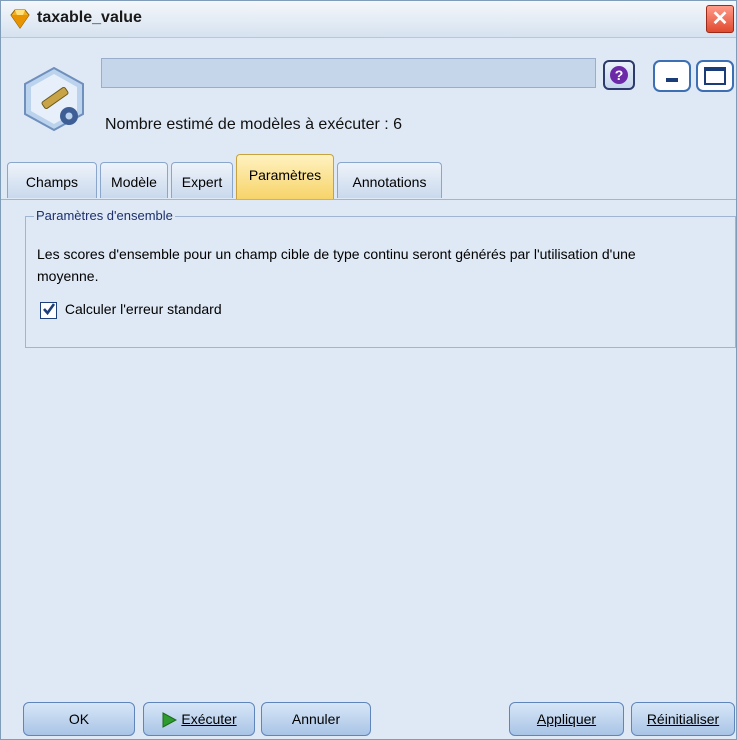 The height and width of the screenshot is (740, 737). Describe the element at coordinates (89, 17) in the screenshot. I see `window-title: taxable_value` at that location.